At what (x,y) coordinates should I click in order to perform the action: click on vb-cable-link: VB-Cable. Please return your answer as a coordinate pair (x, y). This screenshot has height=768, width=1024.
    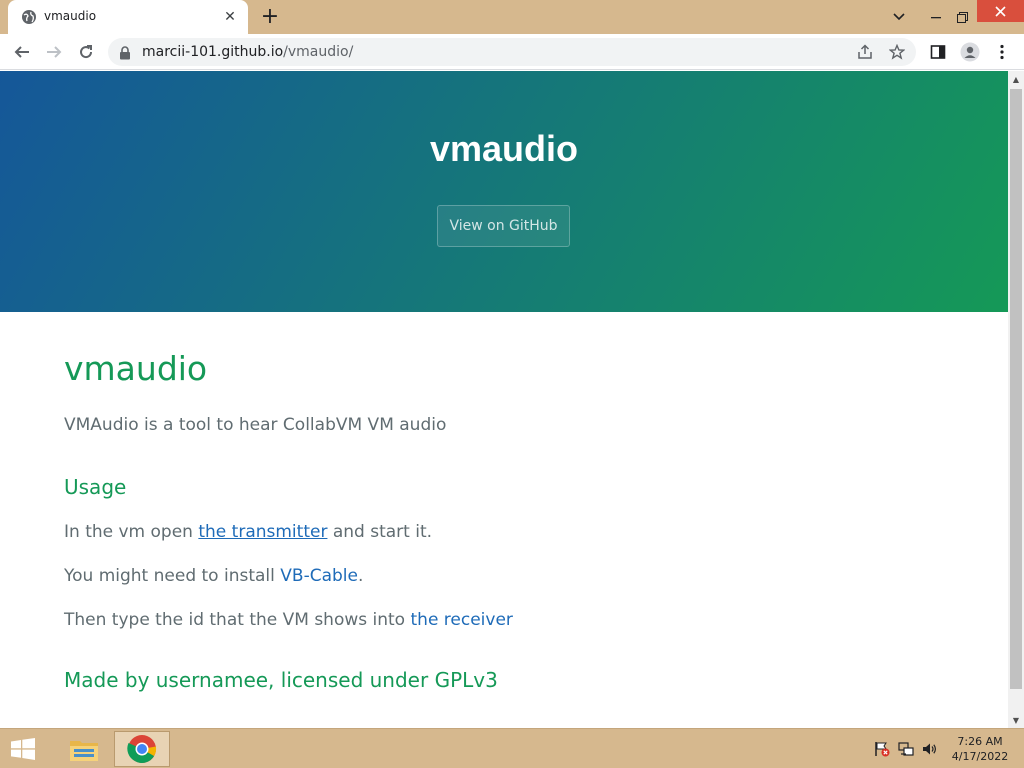
    Looking at the image, I should click on (319, 576).